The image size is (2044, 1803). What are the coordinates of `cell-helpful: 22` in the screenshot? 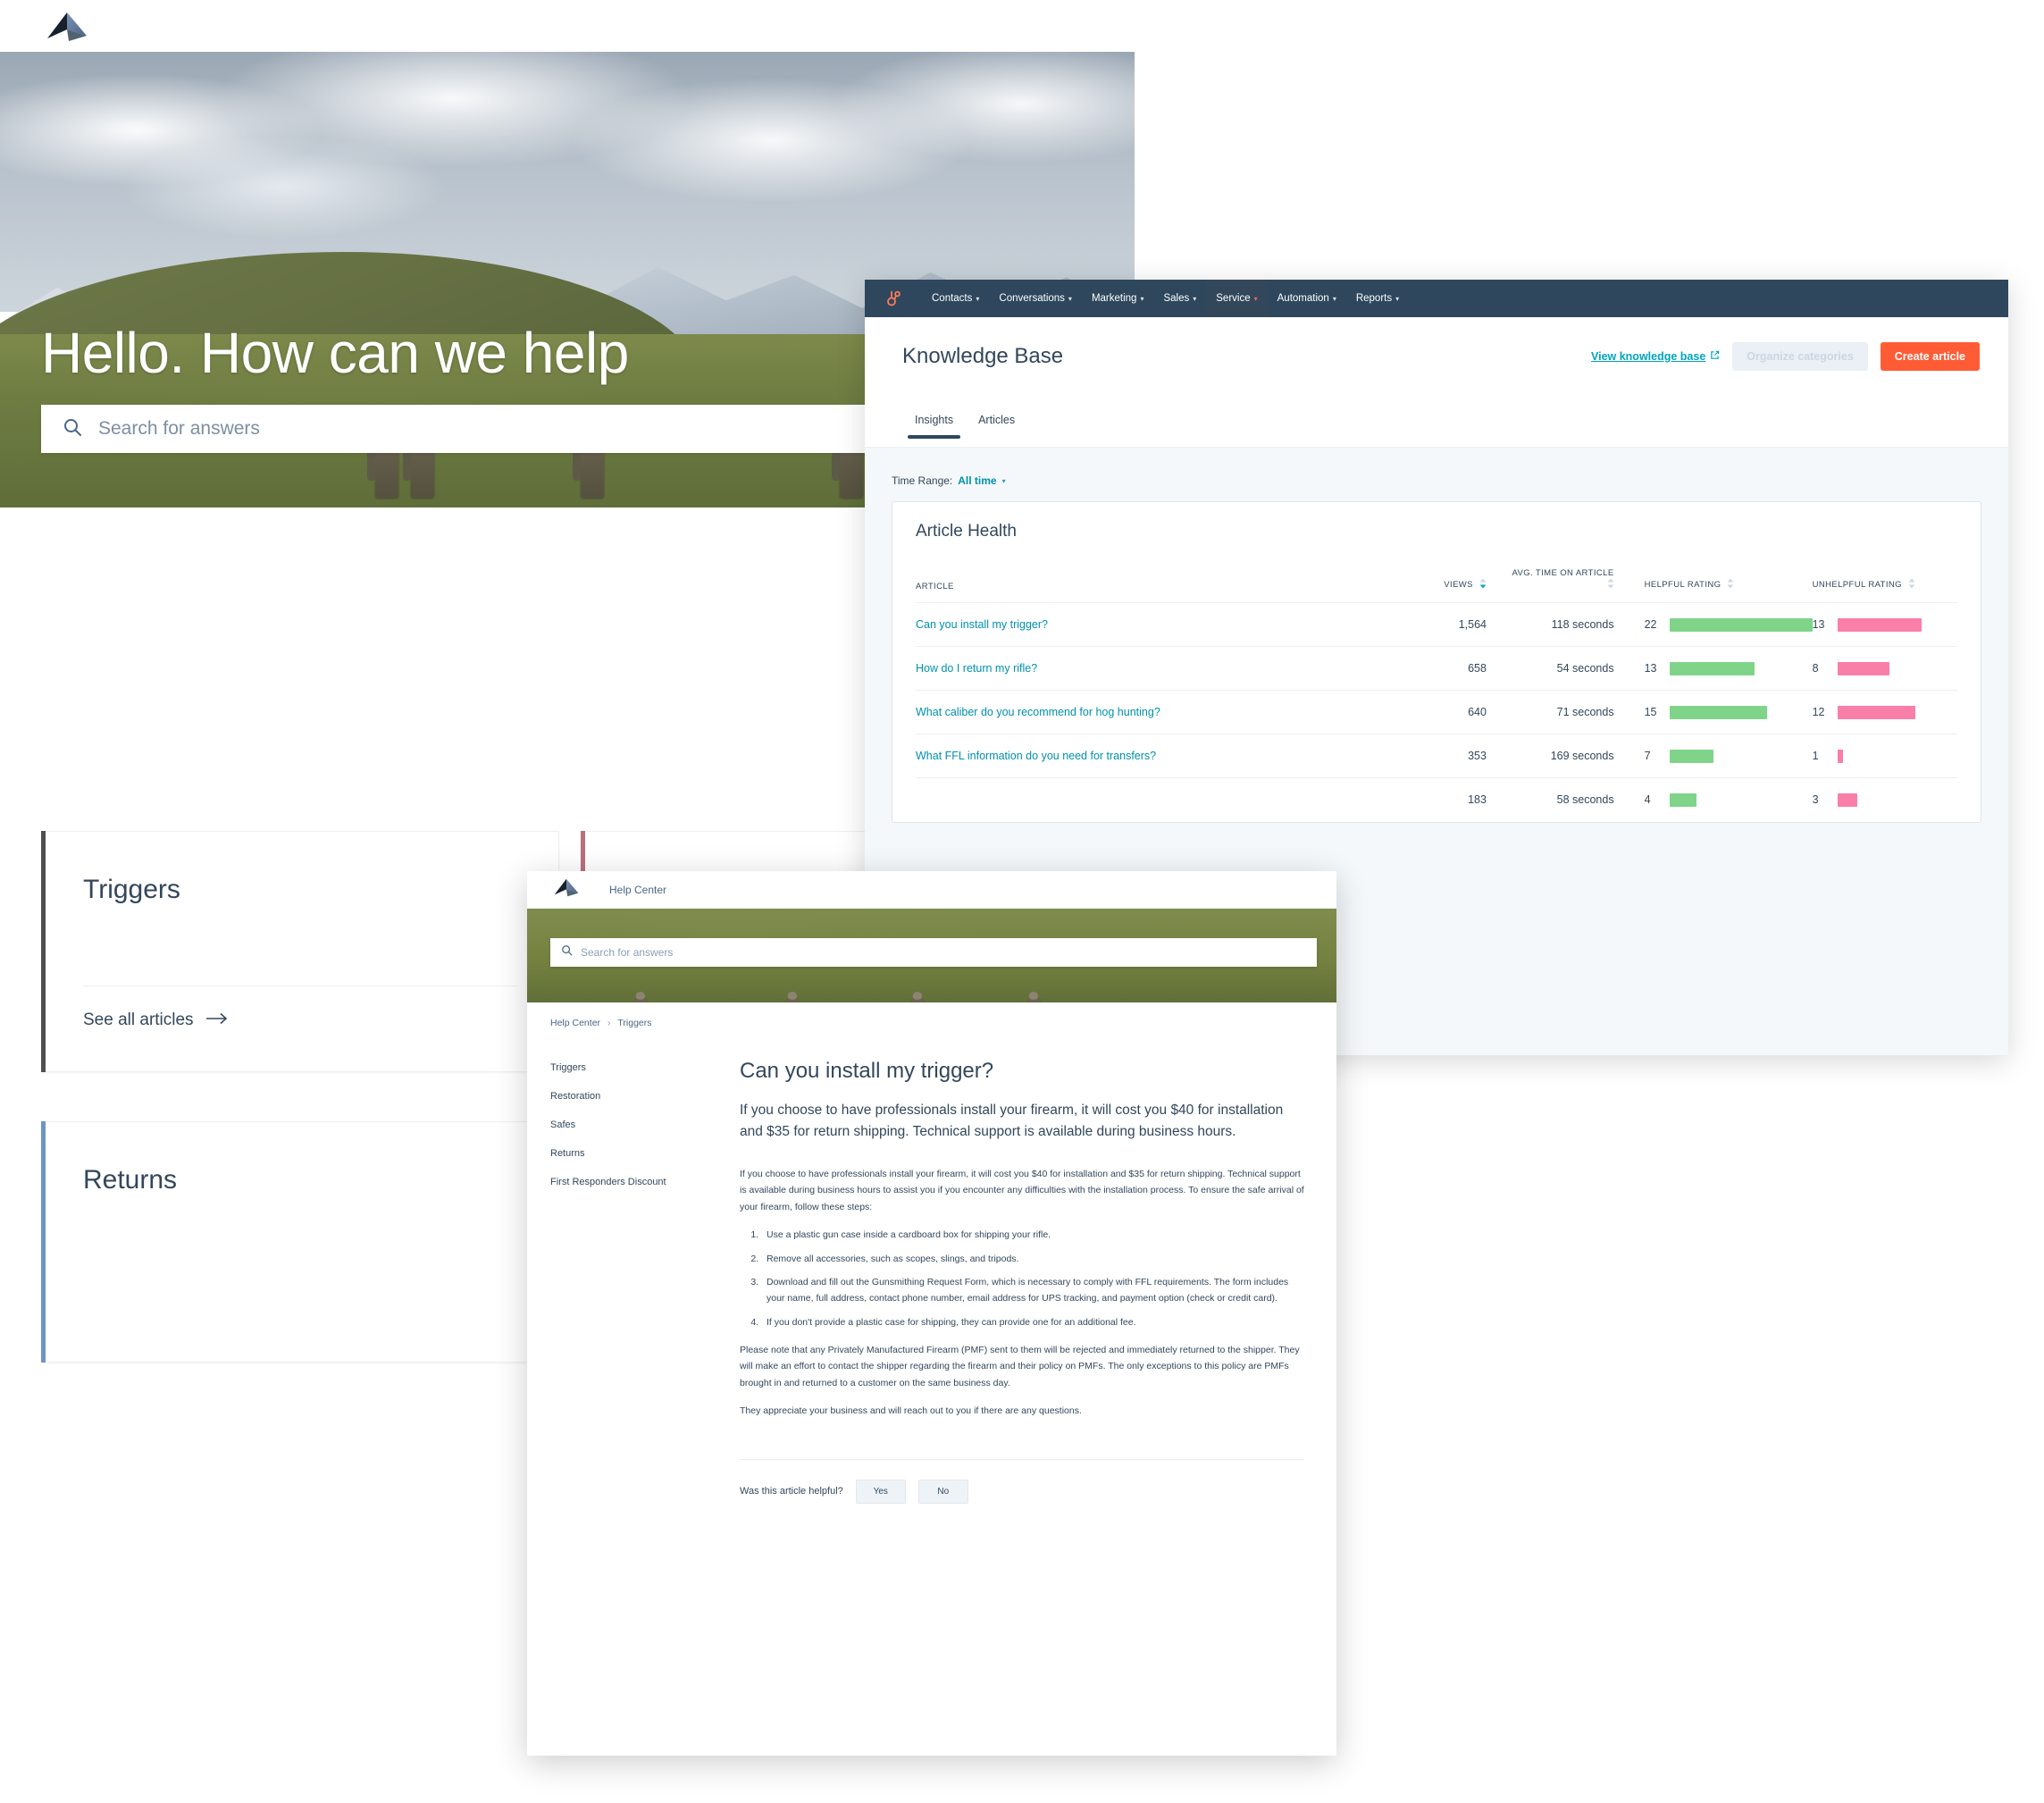 It's located at (1728, 624).